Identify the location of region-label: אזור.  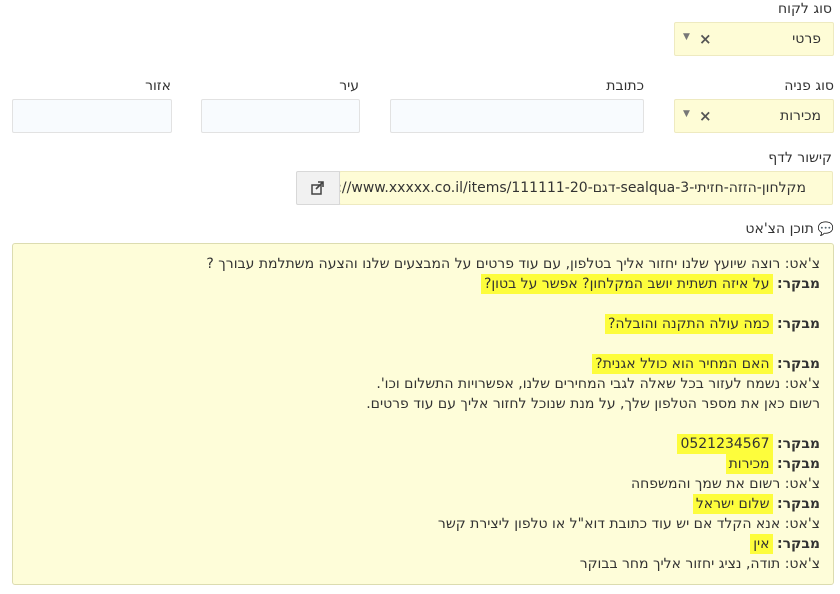
(158, 86).